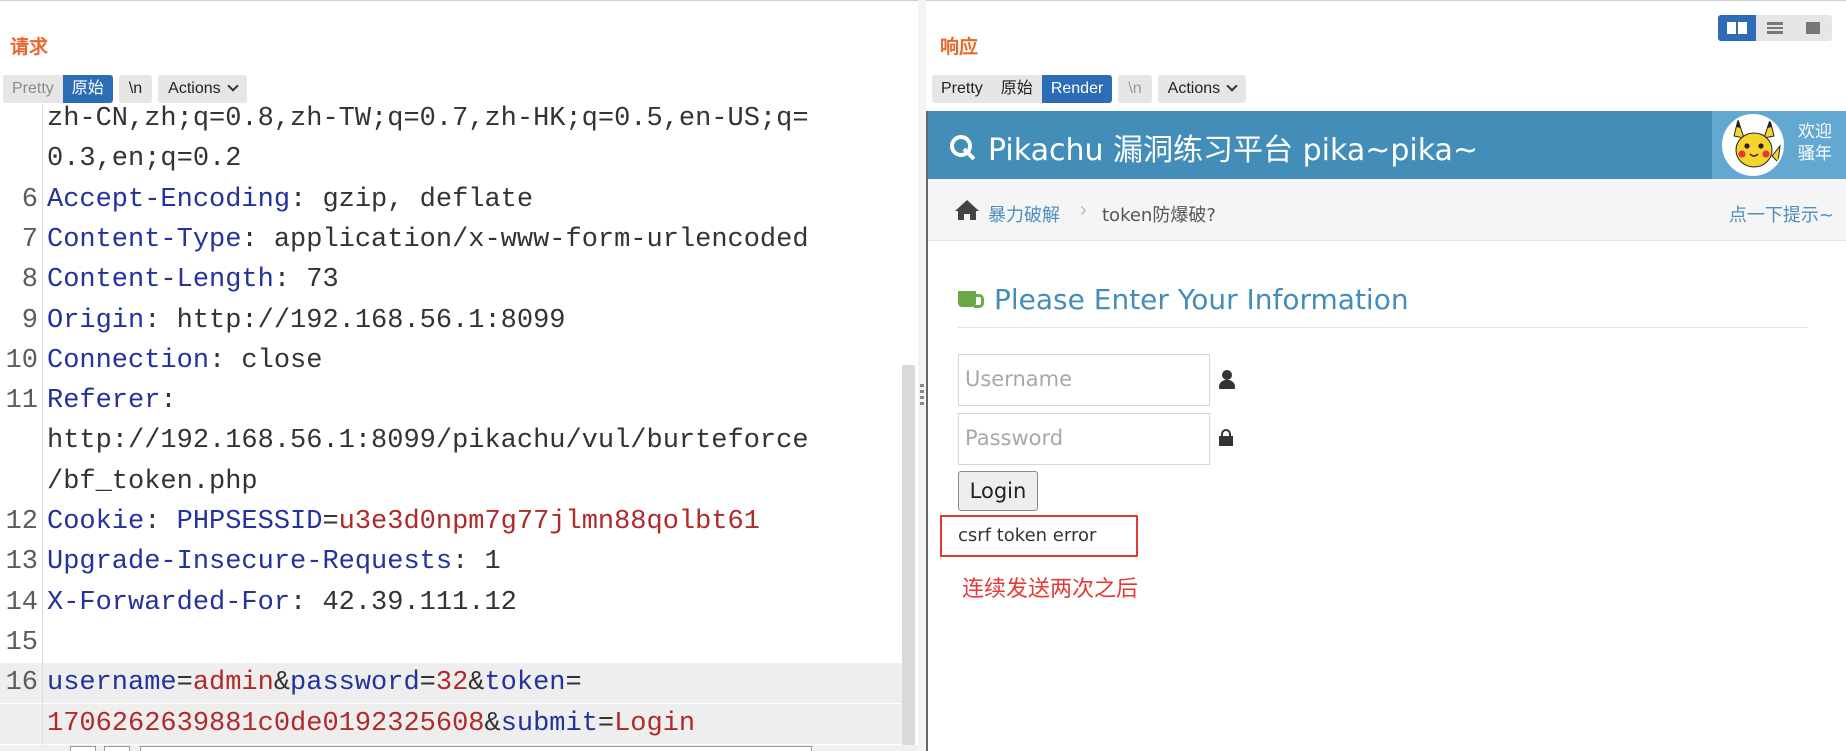 This screenshot has width=1846, height=751. I want to click on rows-view-button, so click(1775, 28).